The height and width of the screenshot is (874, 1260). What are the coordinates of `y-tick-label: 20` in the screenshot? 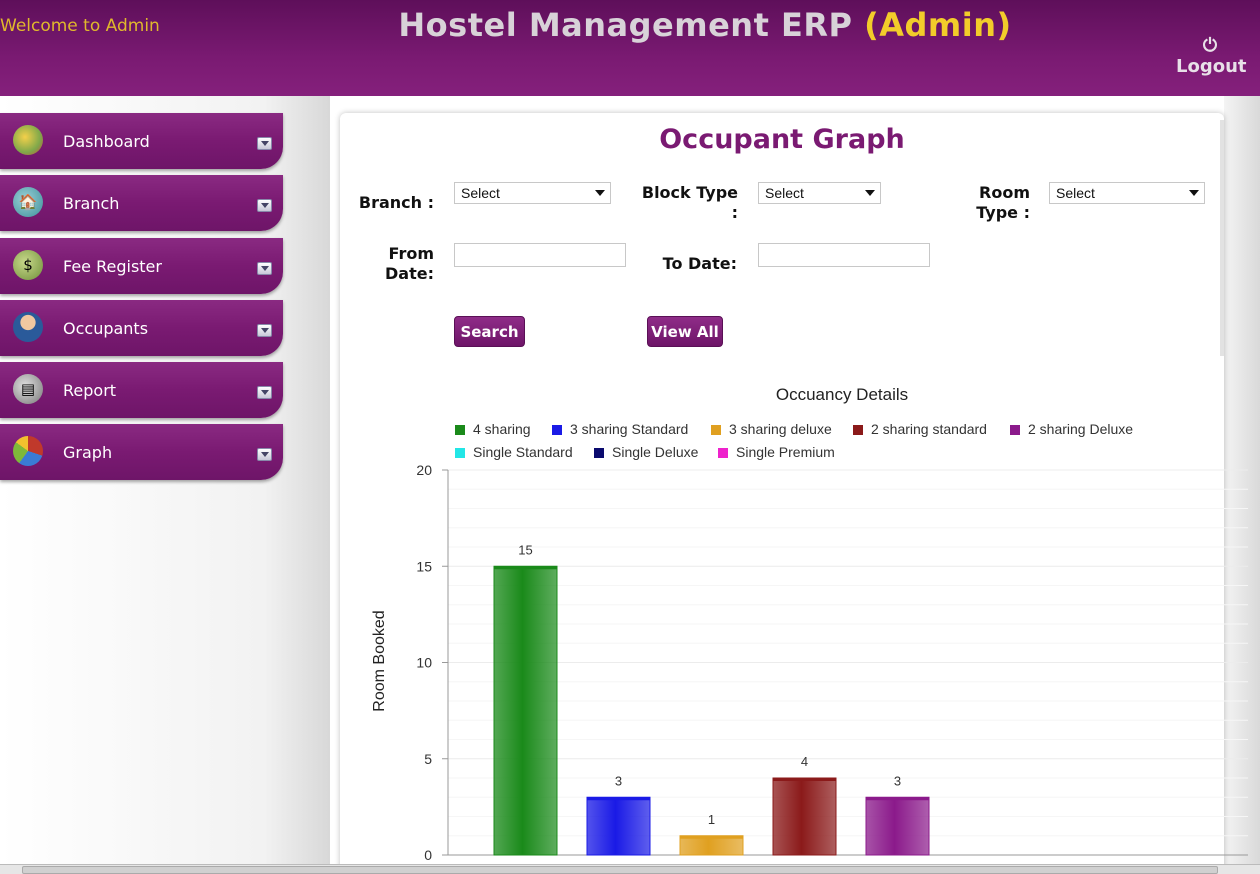 It's located at (424, 470).